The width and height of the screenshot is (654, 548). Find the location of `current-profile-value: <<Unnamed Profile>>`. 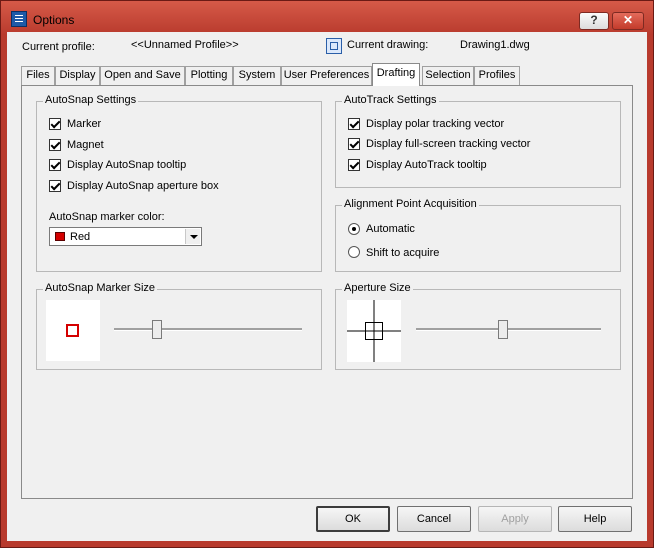

current-profile-value: <<Unnamed Profile>> is located at coordinates (185, 45).